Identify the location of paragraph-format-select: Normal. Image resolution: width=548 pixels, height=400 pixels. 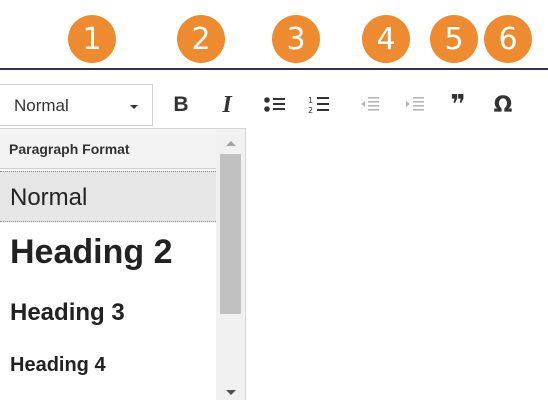
(76, 105).